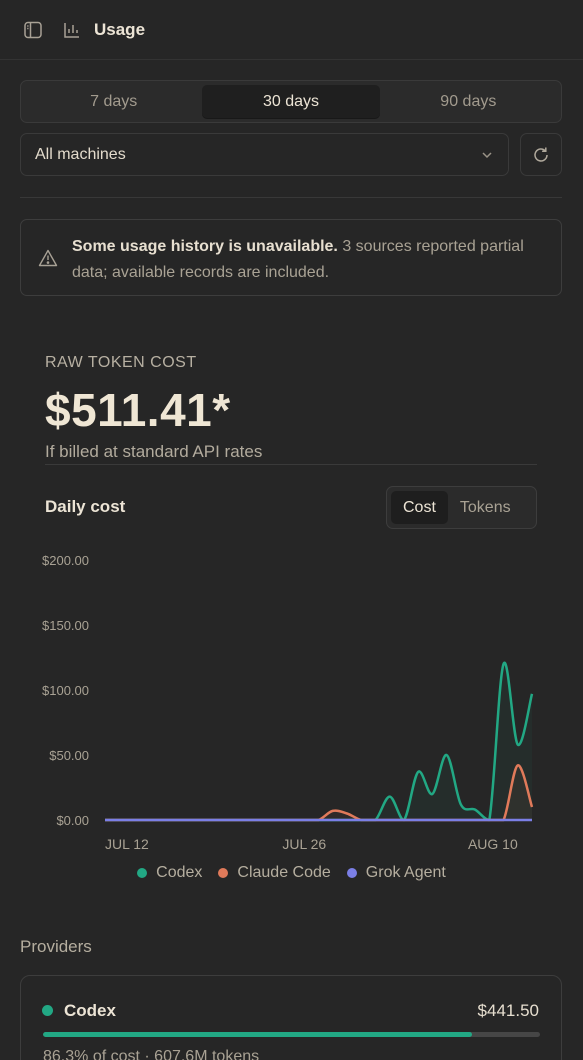 The image size is (583, 1060). I want to click on date-range-tabs: 7 days 30 days 90 days, so click(291, 101).